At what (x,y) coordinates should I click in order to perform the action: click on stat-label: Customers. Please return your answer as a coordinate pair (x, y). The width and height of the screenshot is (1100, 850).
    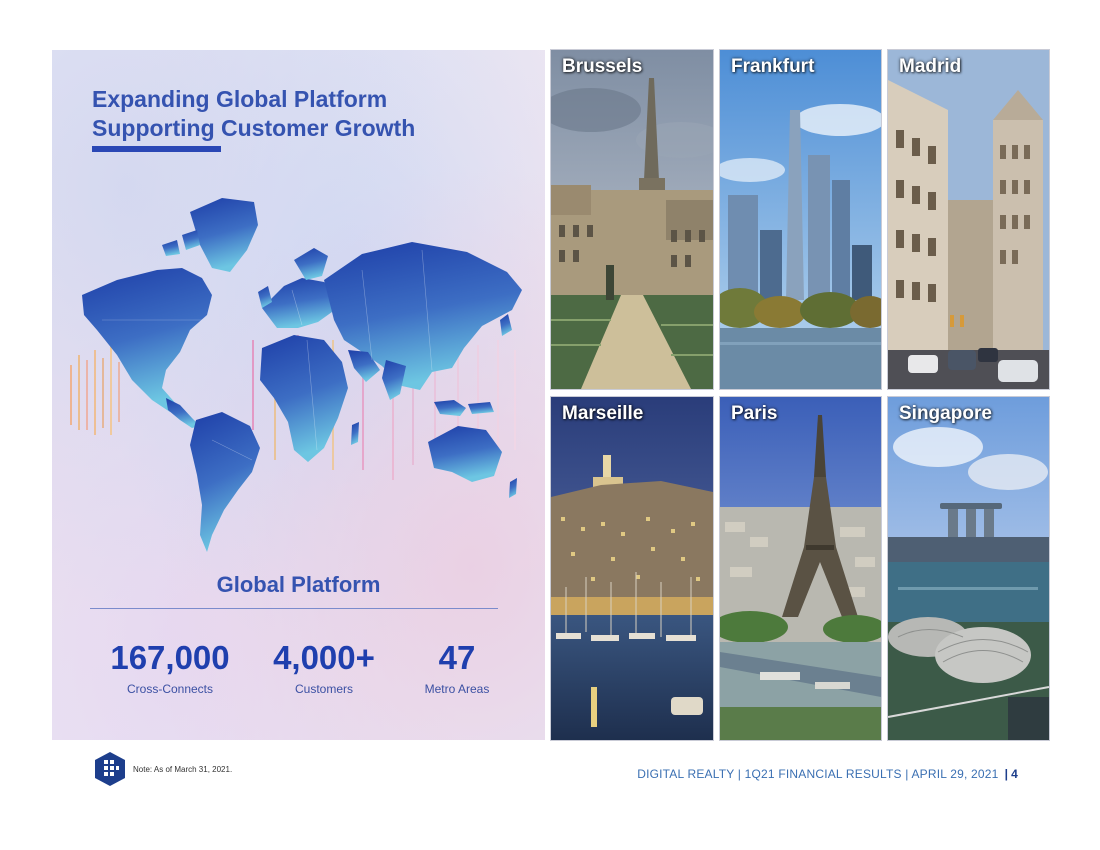
    Looking at the image, I should click on (323, 689).